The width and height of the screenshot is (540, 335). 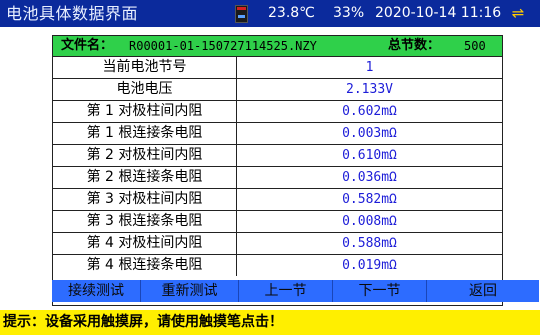 I want to click on table-row: 当前电池节号 1, so click(x=277, y=68).